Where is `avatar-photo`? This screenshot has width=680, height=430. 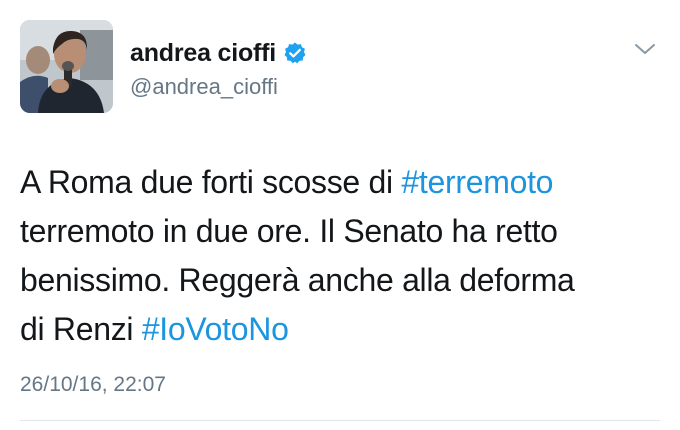 avatar-photo is located at coordinates (66, 66).